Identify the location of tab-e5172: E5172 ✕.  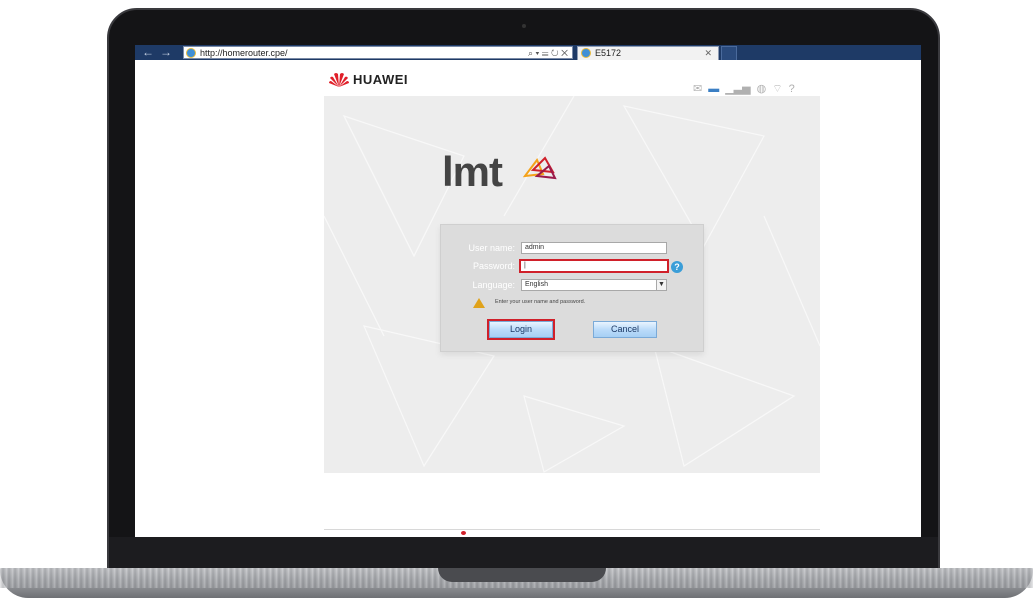
(648, 53).